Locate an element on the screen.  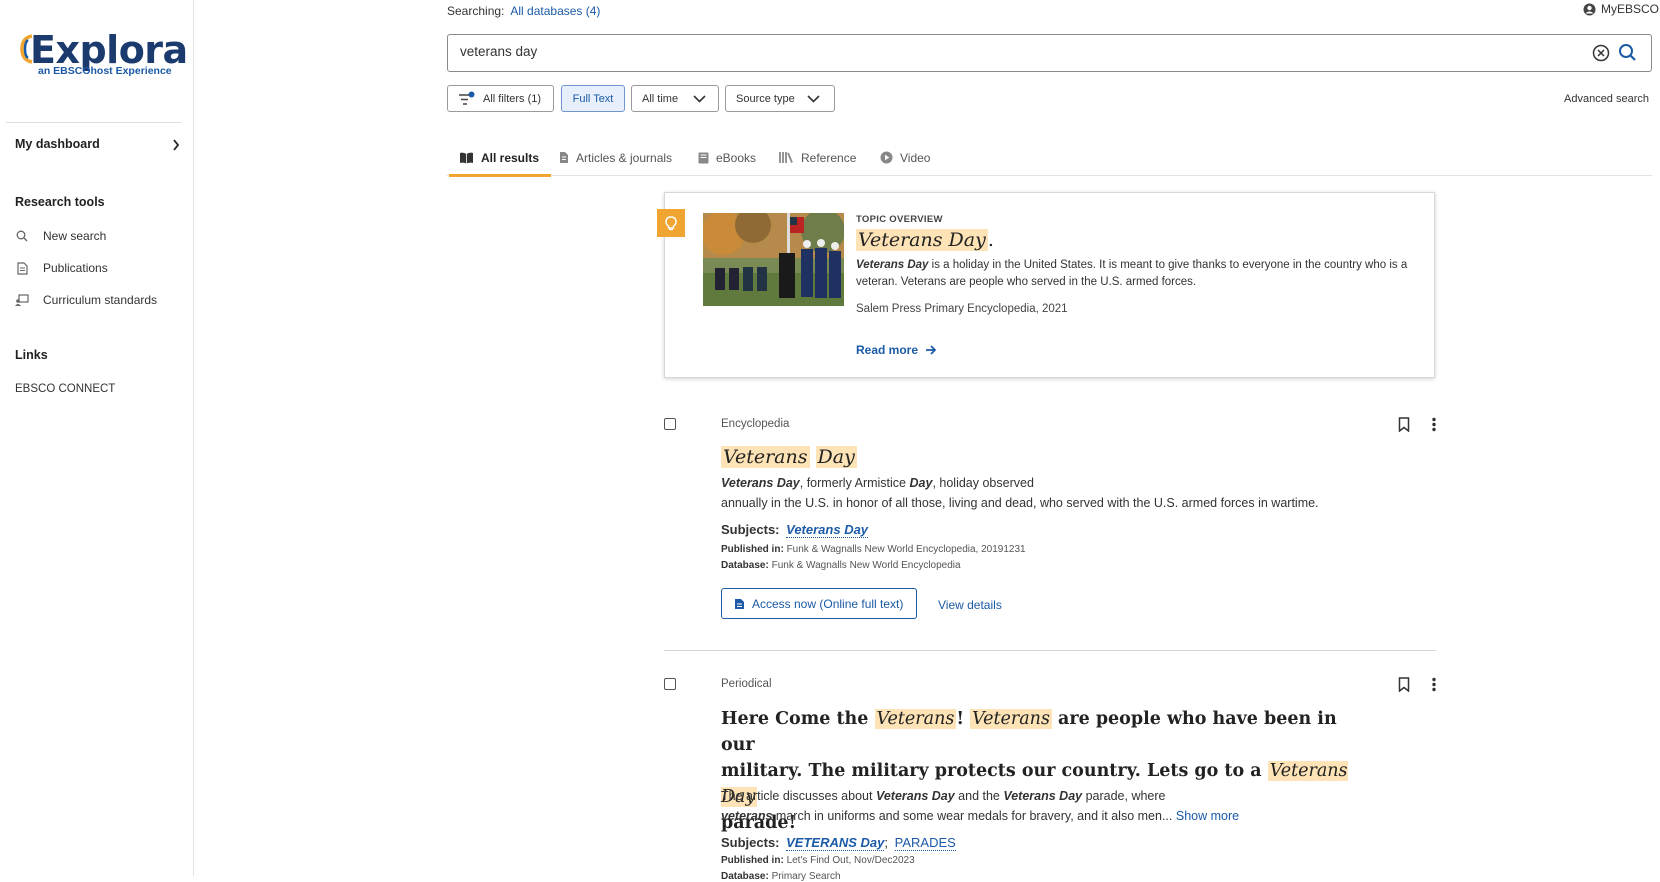
published-value: Let's Find Out, Nov/Dec2023 is located at coordinates (850, 860).